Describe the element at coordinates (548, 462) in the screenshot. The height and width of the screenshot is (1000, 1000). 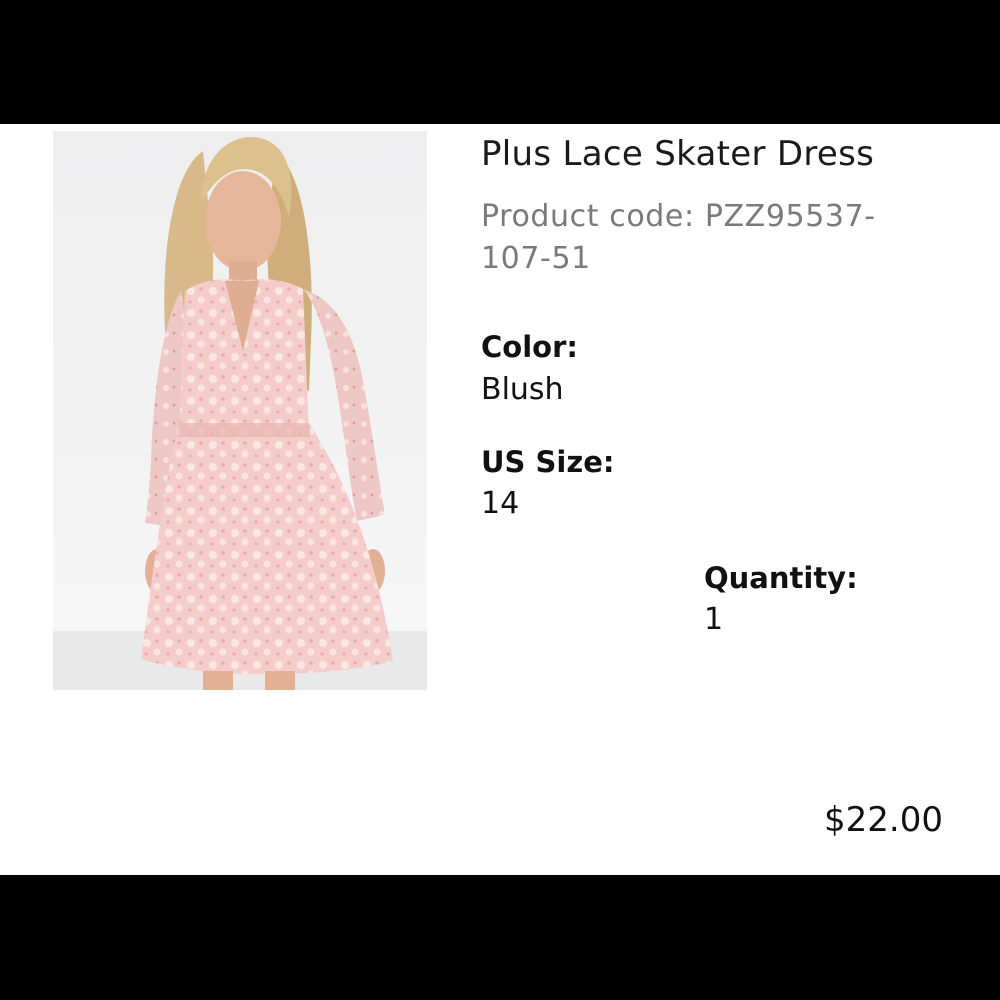
I see `size-label: US Size:` at that location.